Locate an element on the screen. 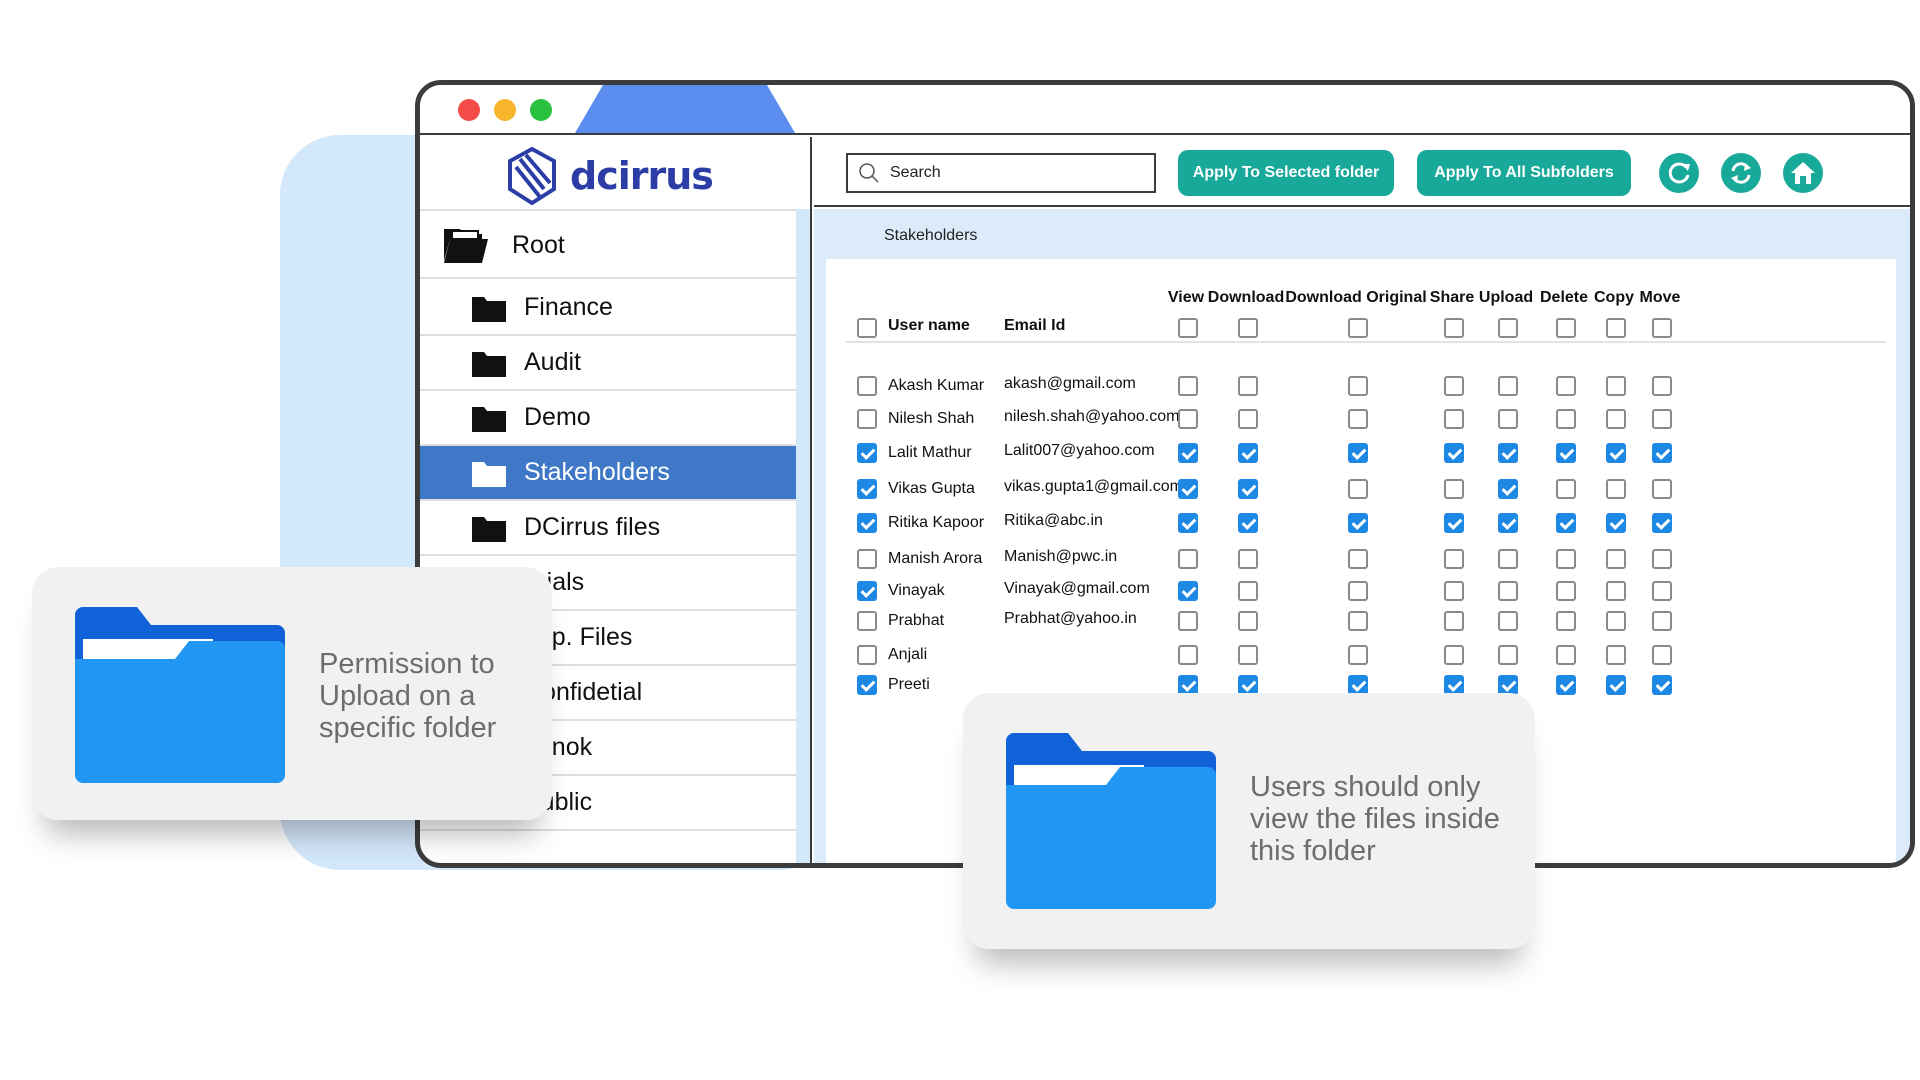 This screenshot has width=1920, height=1080. maximize-window-button is located at coordinates (541, 110).